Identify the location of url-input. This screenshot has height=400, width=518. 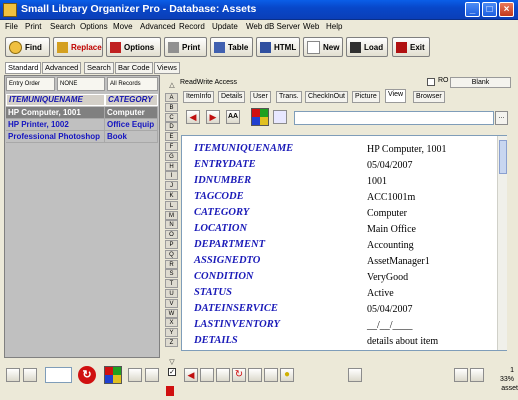
(394, 118).